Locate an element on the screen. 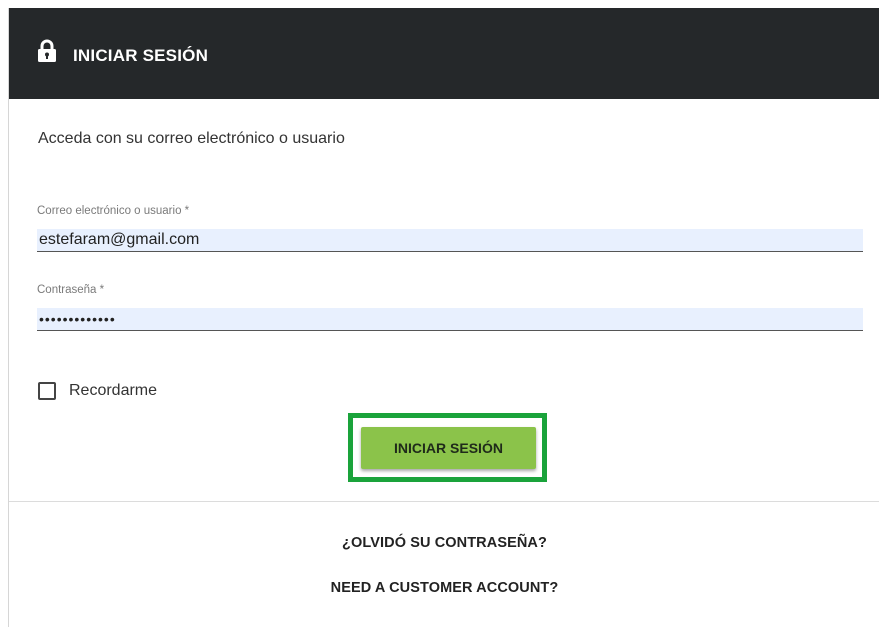 The height and width of the screenshot is (627, 879). lock-icon is located at coordinates (47, 50).